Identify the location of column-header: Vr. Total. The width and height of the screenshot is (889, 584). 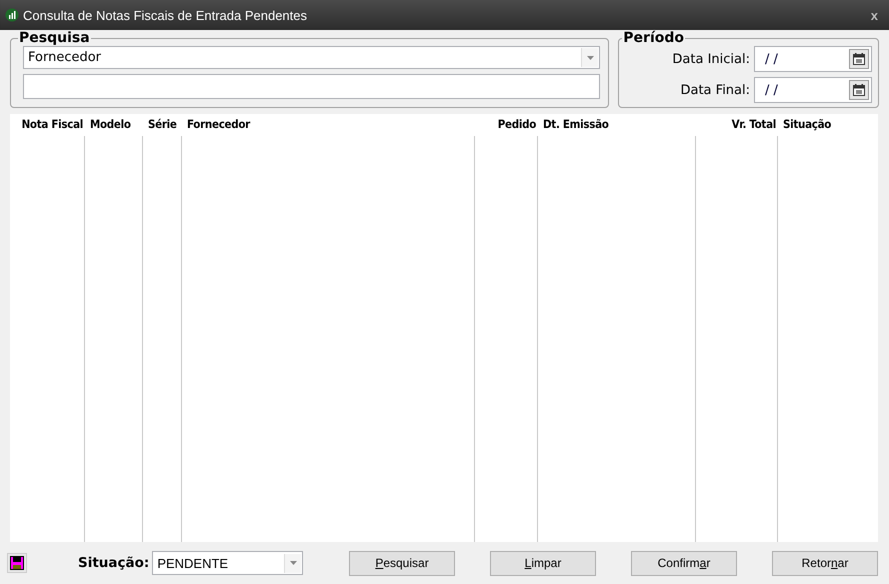
(737, 125).